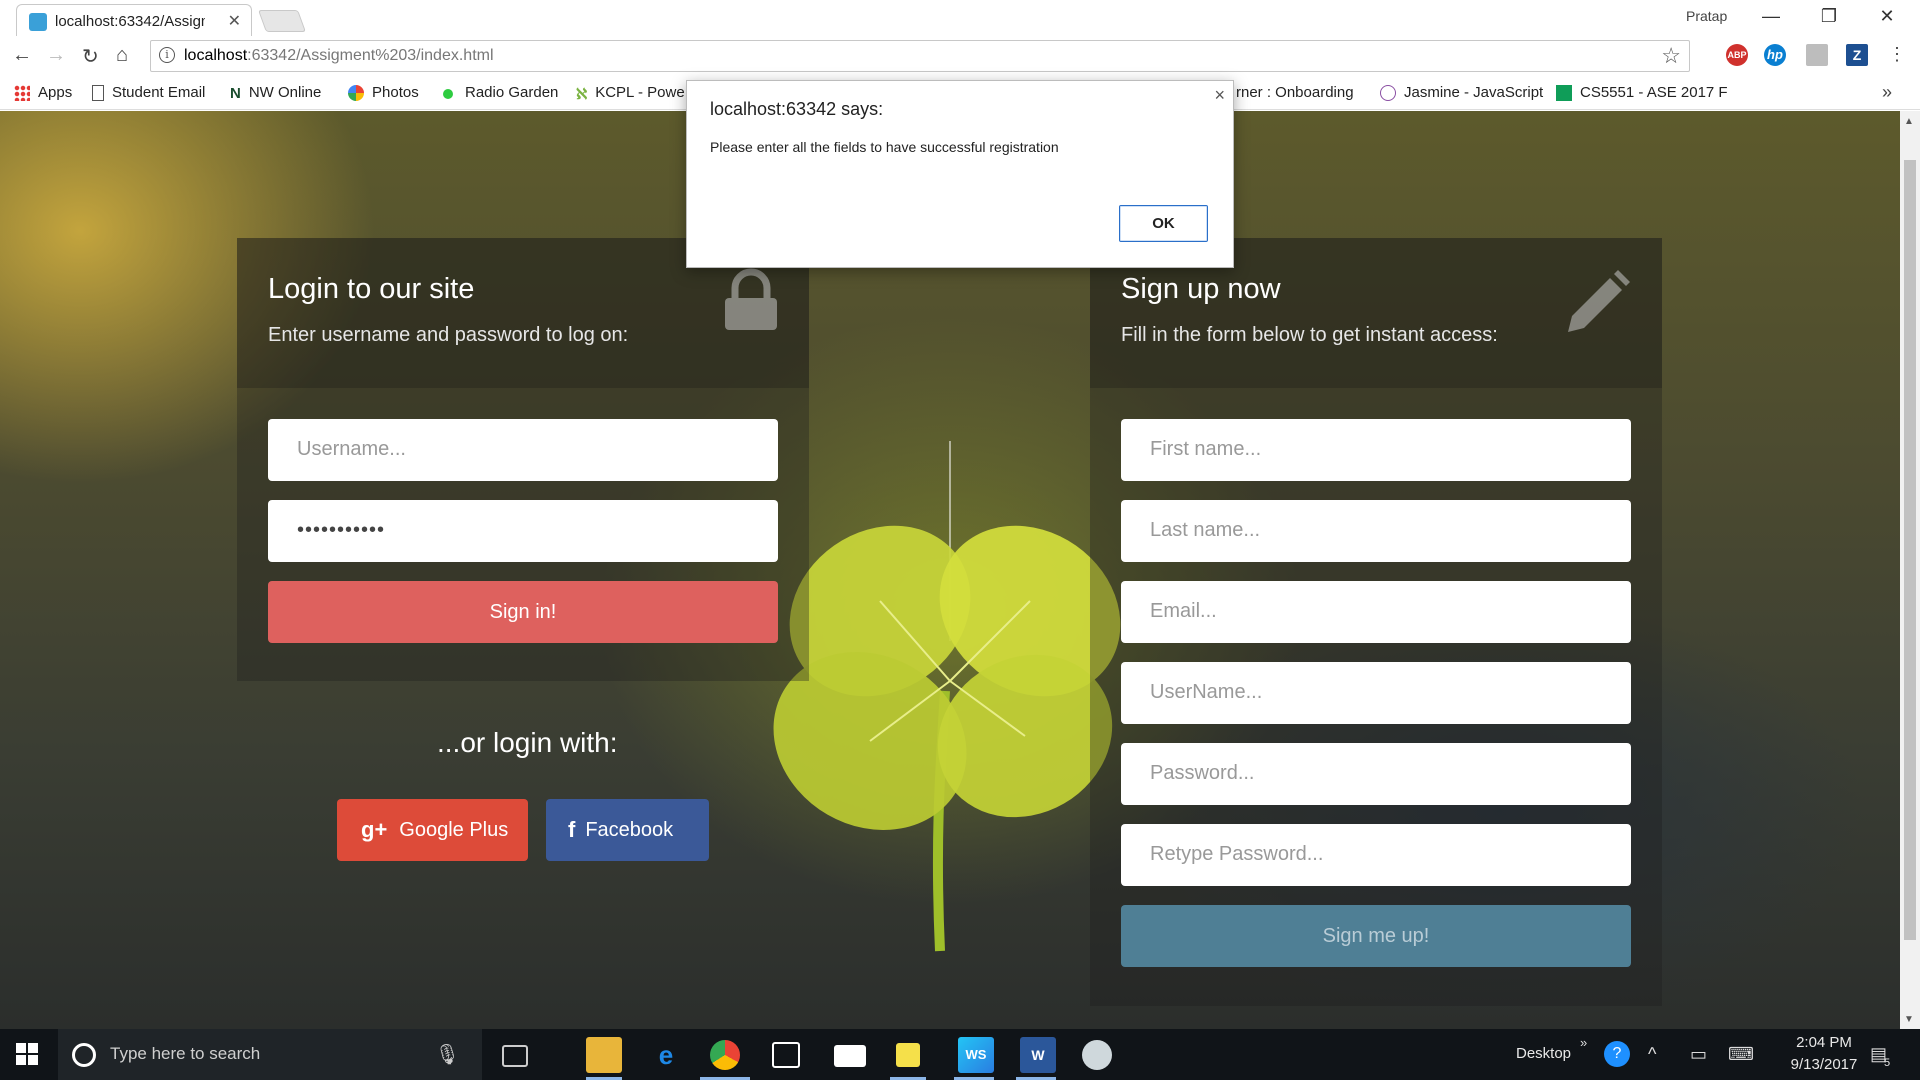  I want to click on notification-count: 5, so click(1887, 1063).